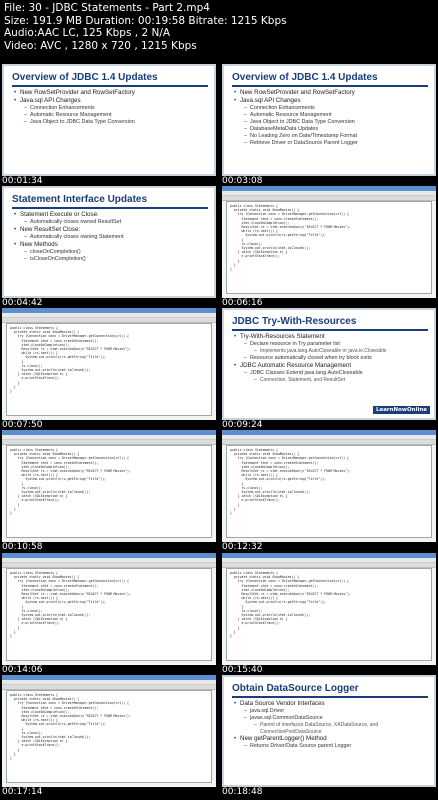 The width and height of the screenshot is (438, 800). I want to click on brand-logo: LearnNowOnline, so click(401, 410).